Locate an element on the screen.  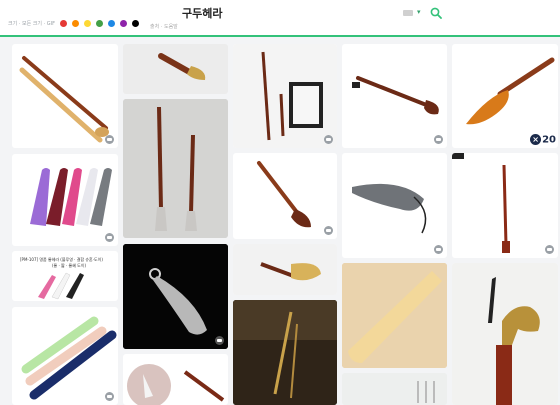
filter-label: 크기 · 모든 크기 · GIF is located at coordinates (31, 23).